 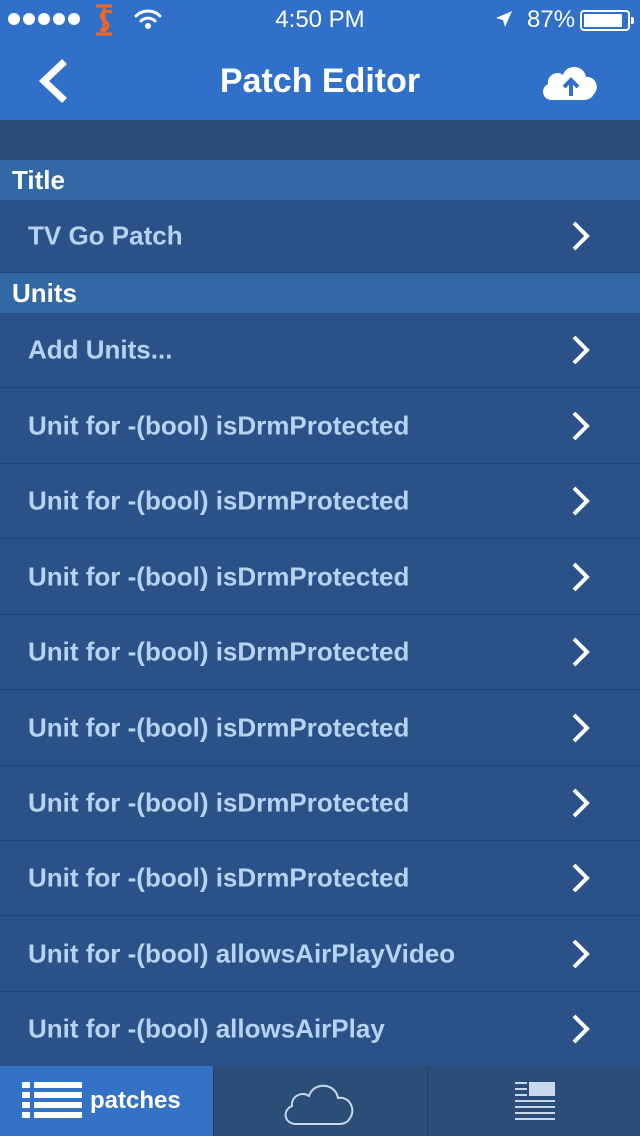 I want to click on table-top-spacer, so click(x=320, y=140).